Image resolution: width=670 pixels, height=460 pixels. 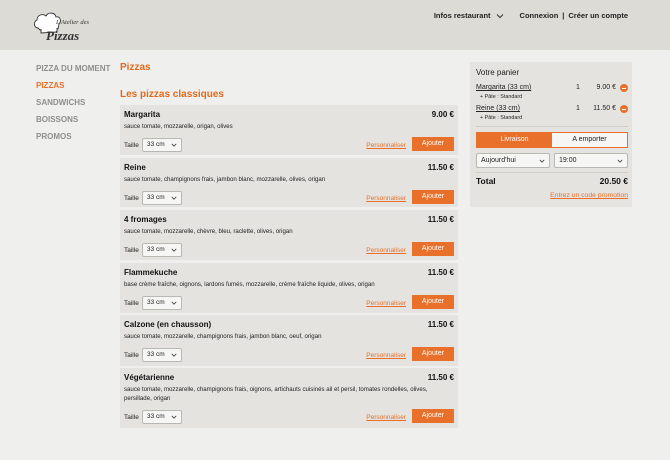 I want to click on product-description: sauce tomate, mozzarelle, origan, olives, so click(x=178, y=126).